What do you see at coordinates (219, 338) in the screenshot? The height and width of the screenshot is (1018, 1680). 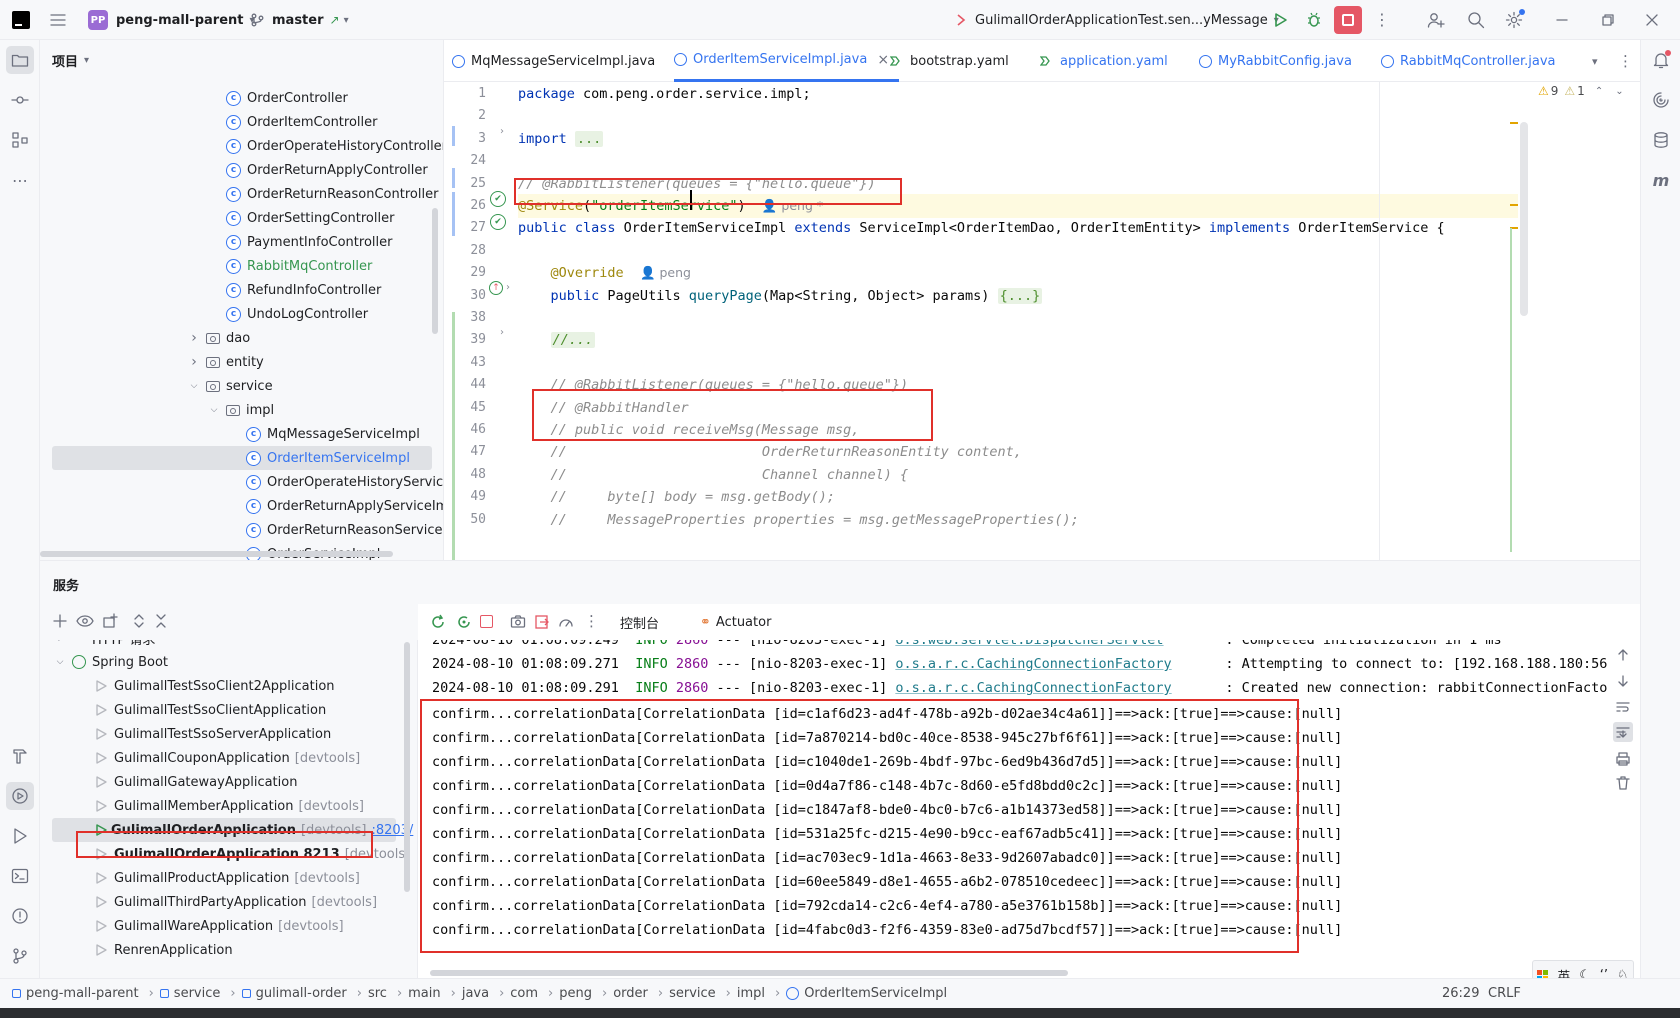 I see `project-tree-item: › dao` at bounding box center [219, 338].